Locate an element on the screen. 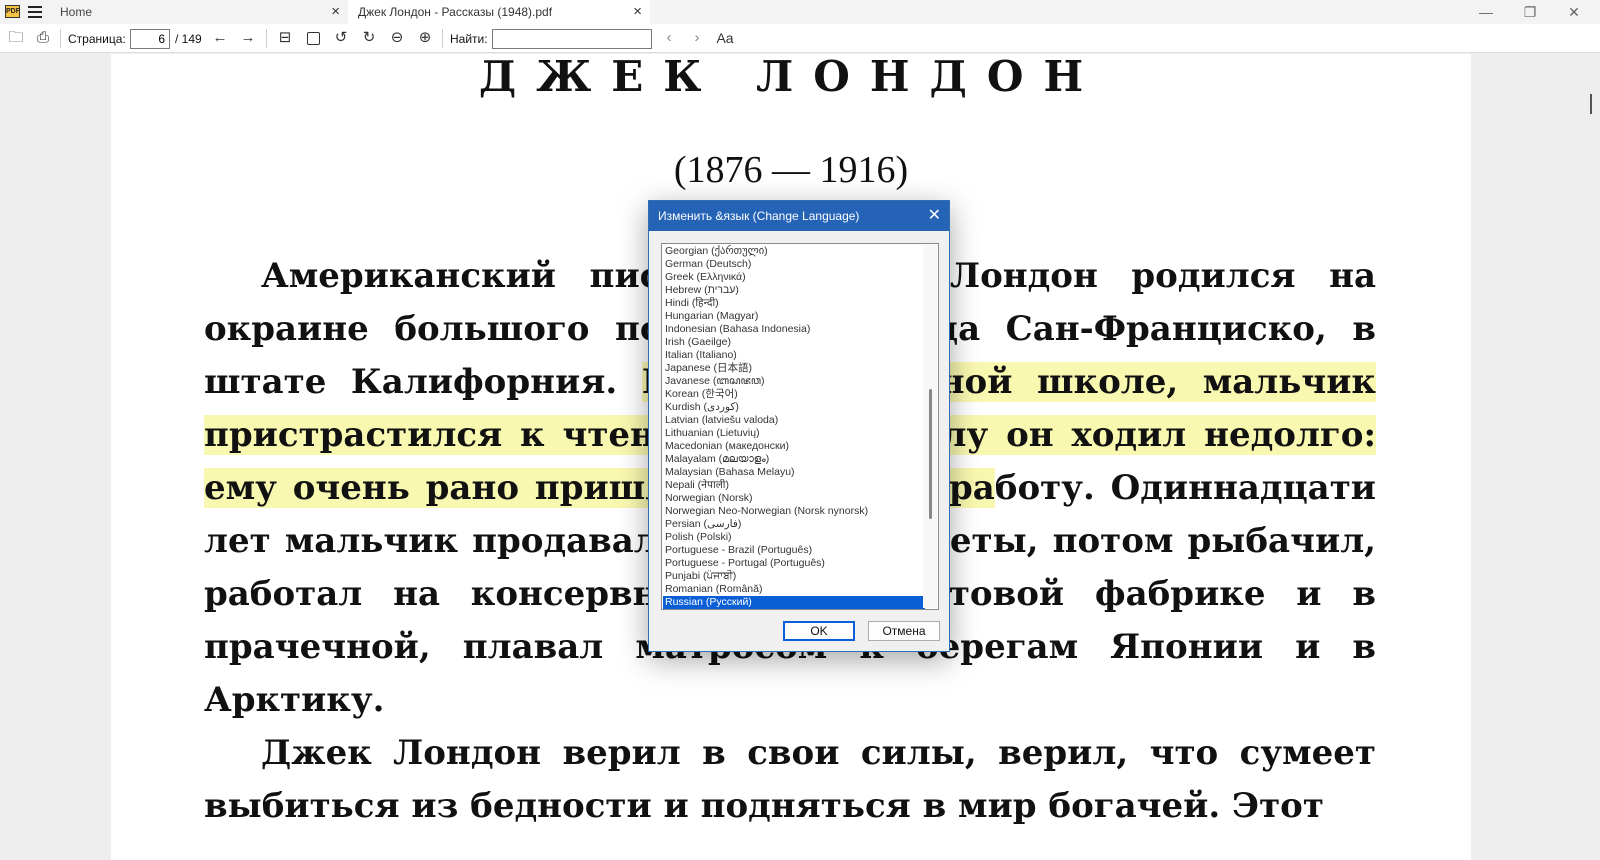 This screenshot has height=860, width=1600. language-option: Norwegian (Norsk) is located at coordinates (794, 498).